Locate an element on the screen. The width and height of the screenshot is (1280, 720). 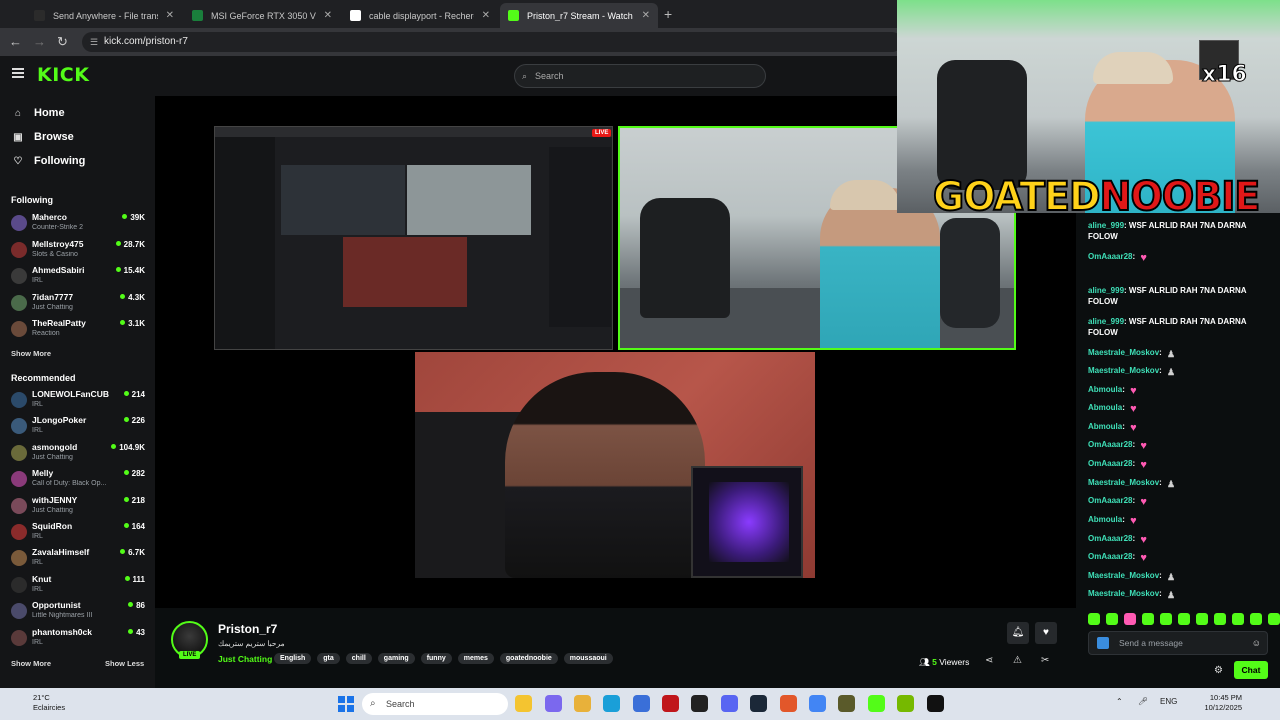
back-icon: ← is located at coordinates (15, 41).